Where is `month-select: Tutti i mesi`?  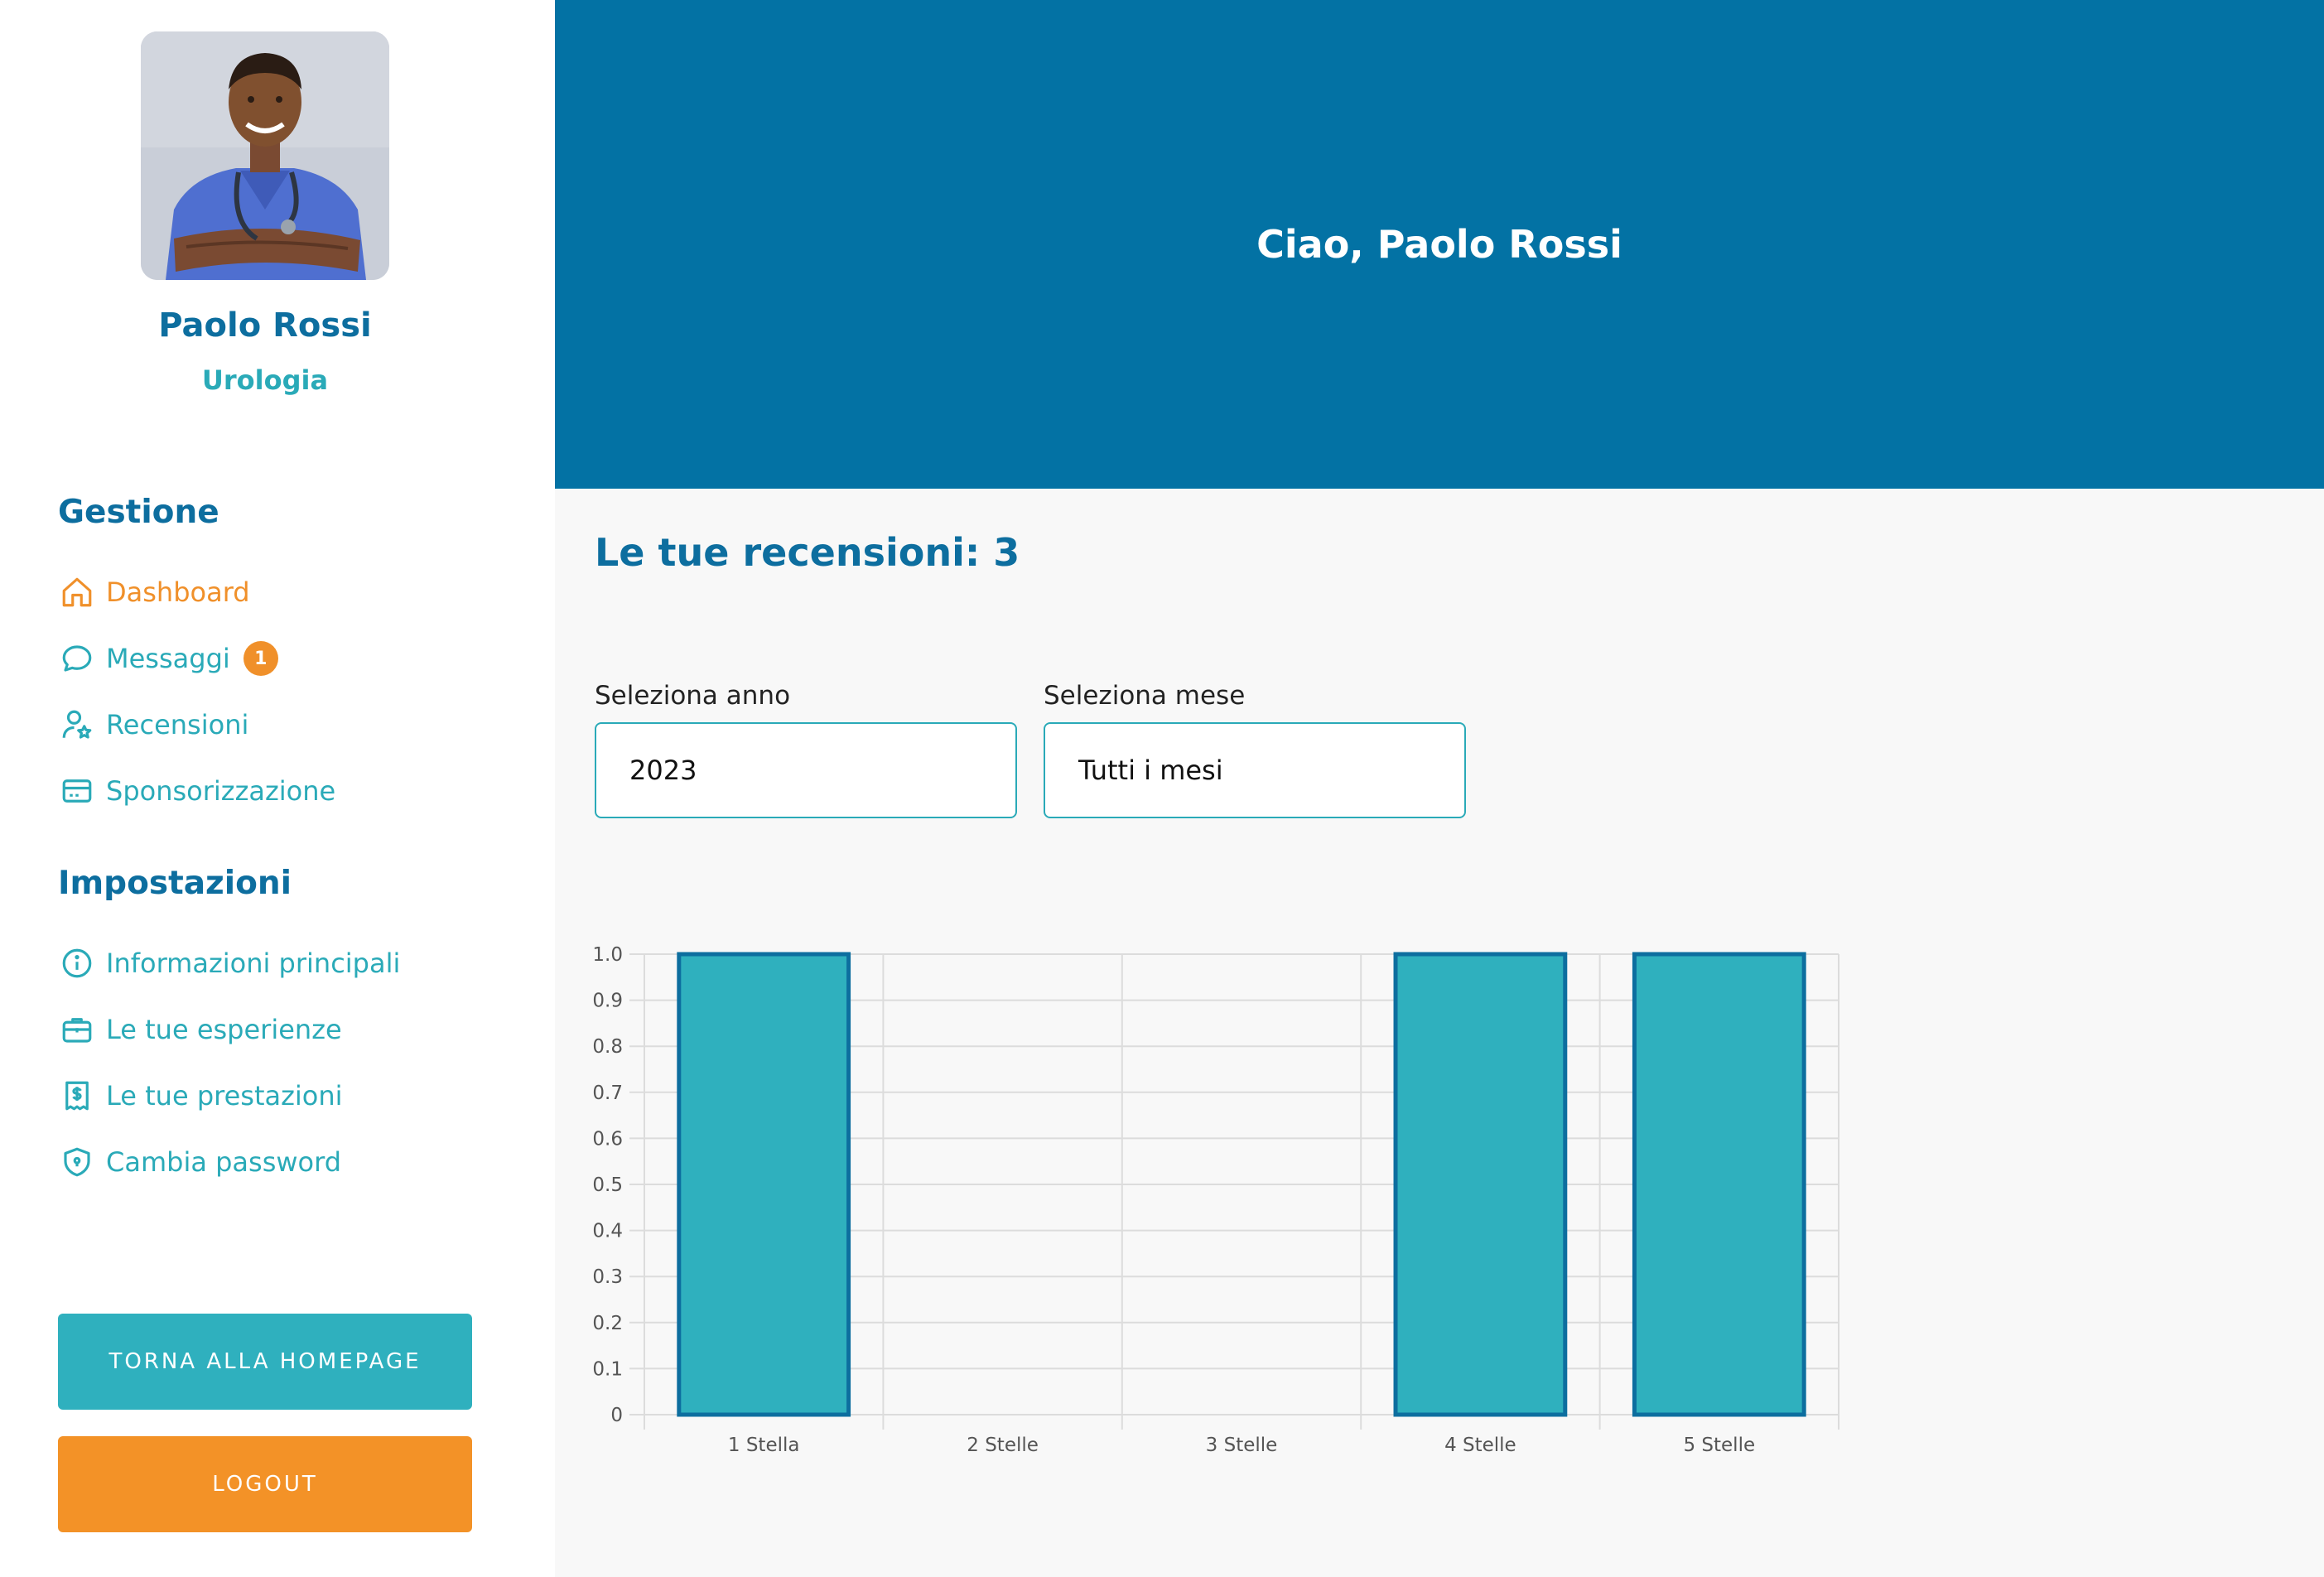
month-select: Tutti i mesi is located at coordinates (1255, 770).